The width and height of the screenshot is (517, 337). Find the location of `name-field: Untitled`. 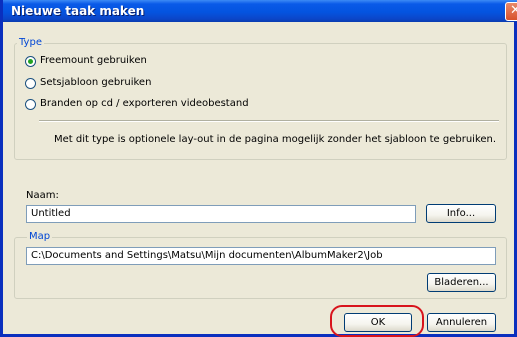

name-field: Untitled is located at coordinates (221, 214).